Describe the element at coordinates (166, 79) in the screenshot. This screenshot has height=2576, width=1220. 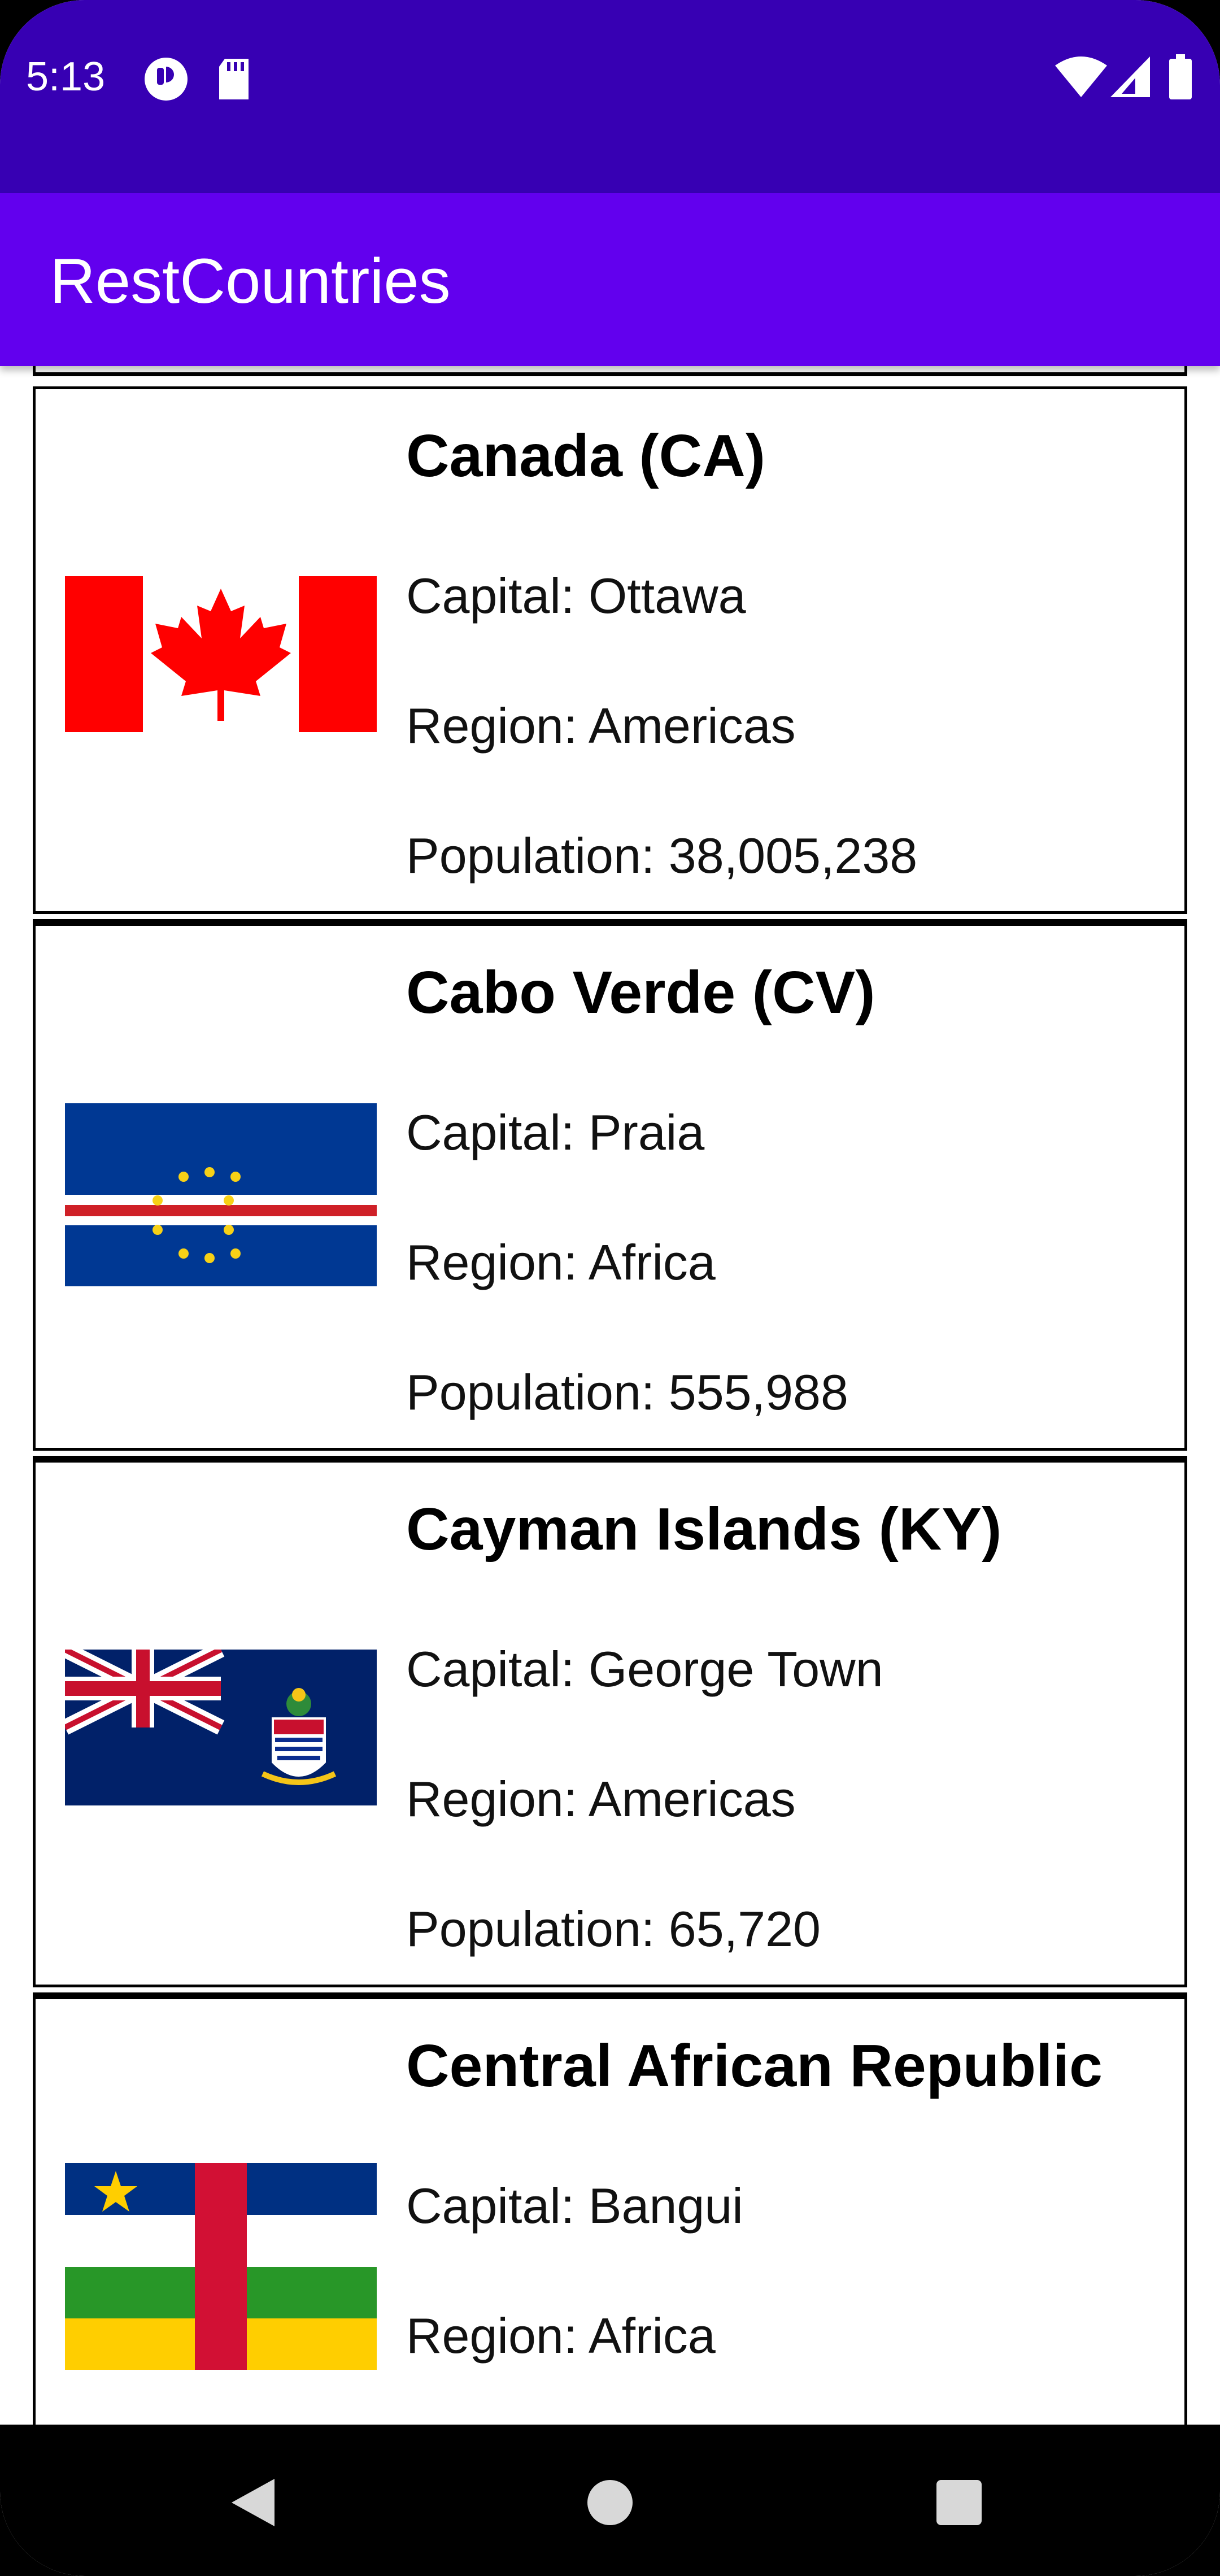
I see `notification-app-icon` at that location.